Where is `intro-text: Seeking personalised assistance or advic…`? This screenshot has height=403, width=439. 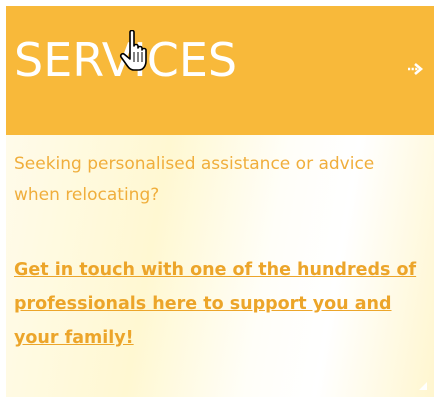
intro-text: Seeking personalised assistance or advic… is located at coordinates (194, 179).